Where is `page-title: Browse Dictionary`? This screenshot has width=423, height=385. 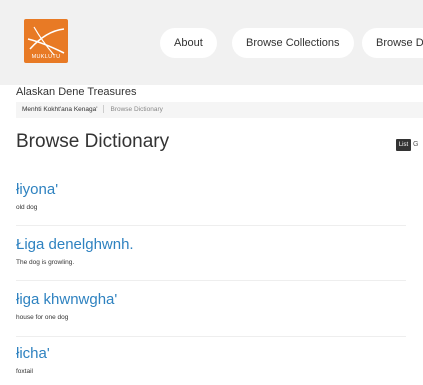 page-title: Browse Dictionary is located at coordinates (93, 141).